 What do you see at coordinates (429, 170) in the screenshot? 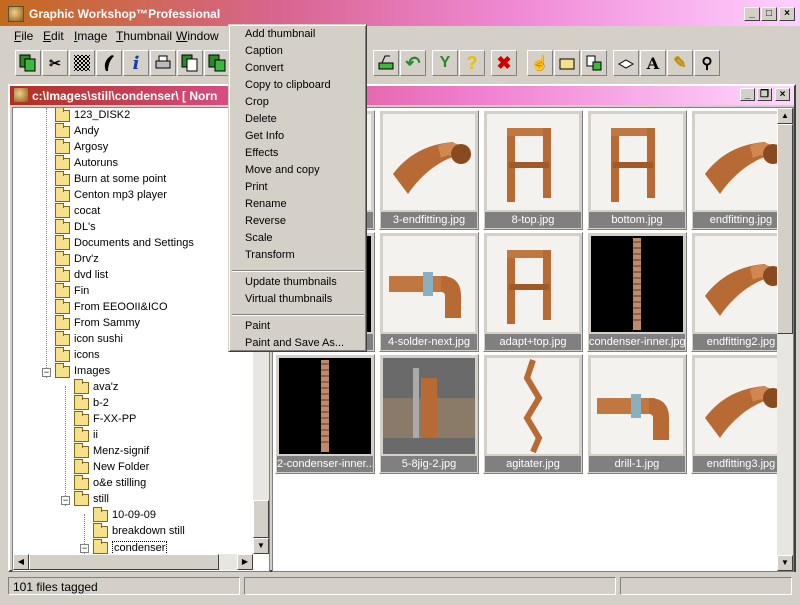
I see `thumbnail-item: 3-endfitting.jpg` at bounding box center [429, 170].